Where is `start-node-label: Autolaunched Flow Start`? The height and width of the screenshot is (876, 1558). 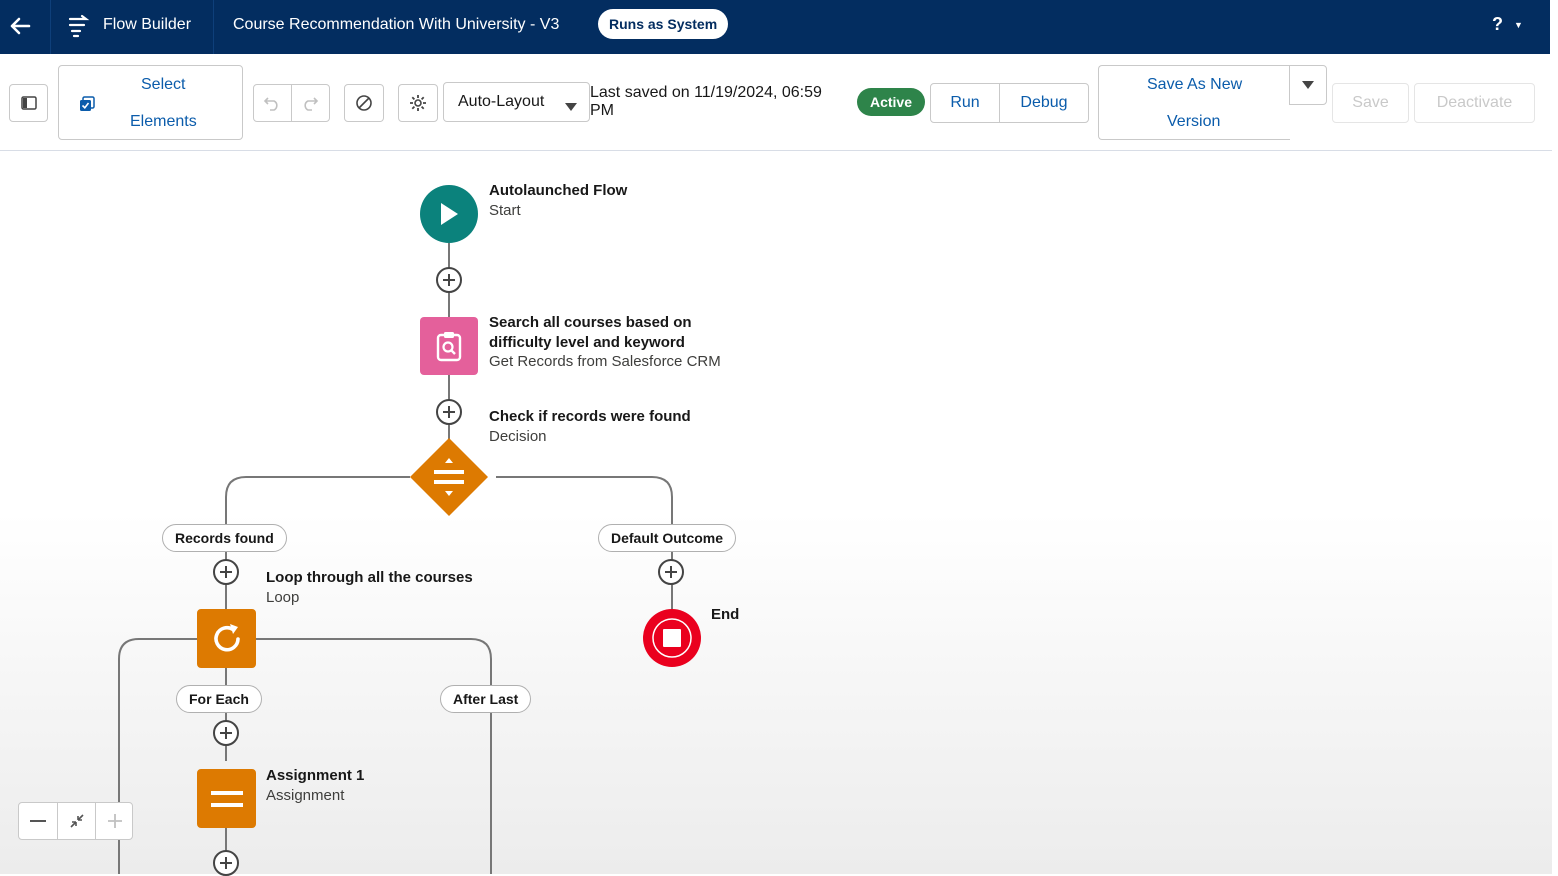
start-node-label: Autolaunched Flow Start is located at coordinates (558, 200).